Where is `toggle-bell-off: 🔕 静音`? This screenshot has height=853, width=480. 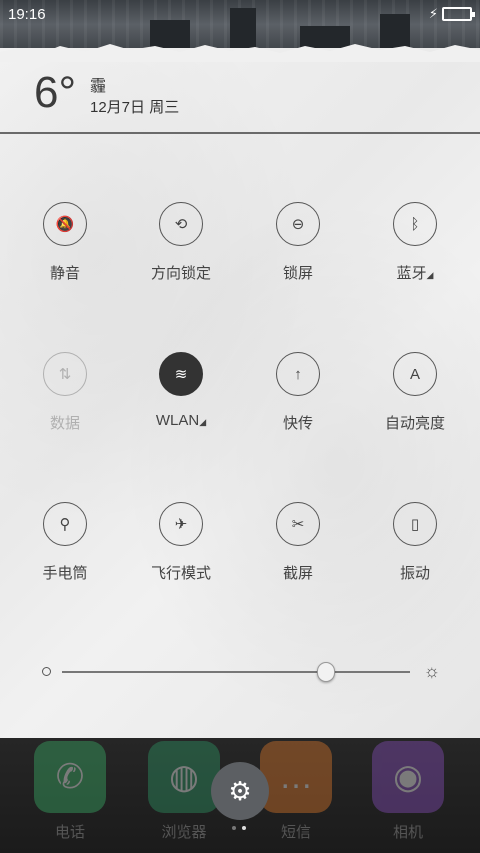
toggle-bell-off: 🔕 静音 is located at coordinates (65, 242).